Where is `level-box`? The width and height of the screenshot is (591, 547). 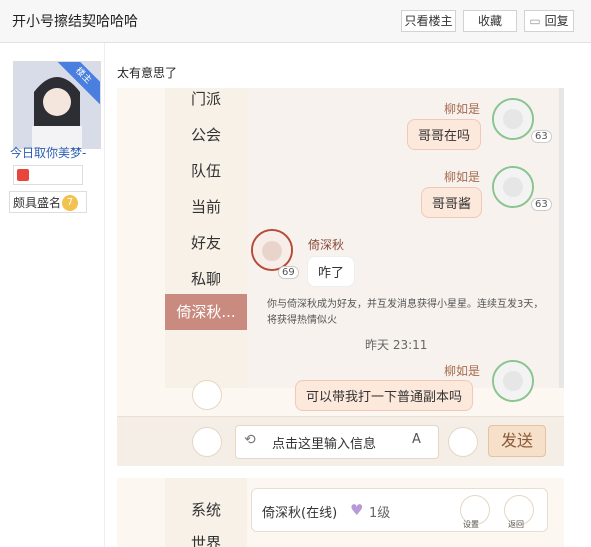 level-box is located at coordinates (48, 175).